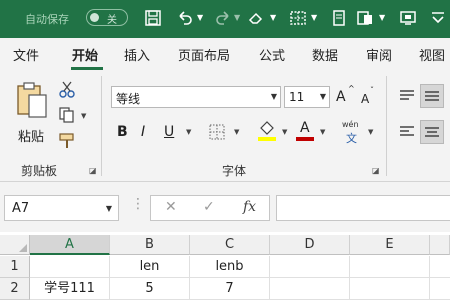  What do you see at coordinates (137, 54) in the screenshot?
I see `tab-insert: 插入` at bounding box center [137, 54].